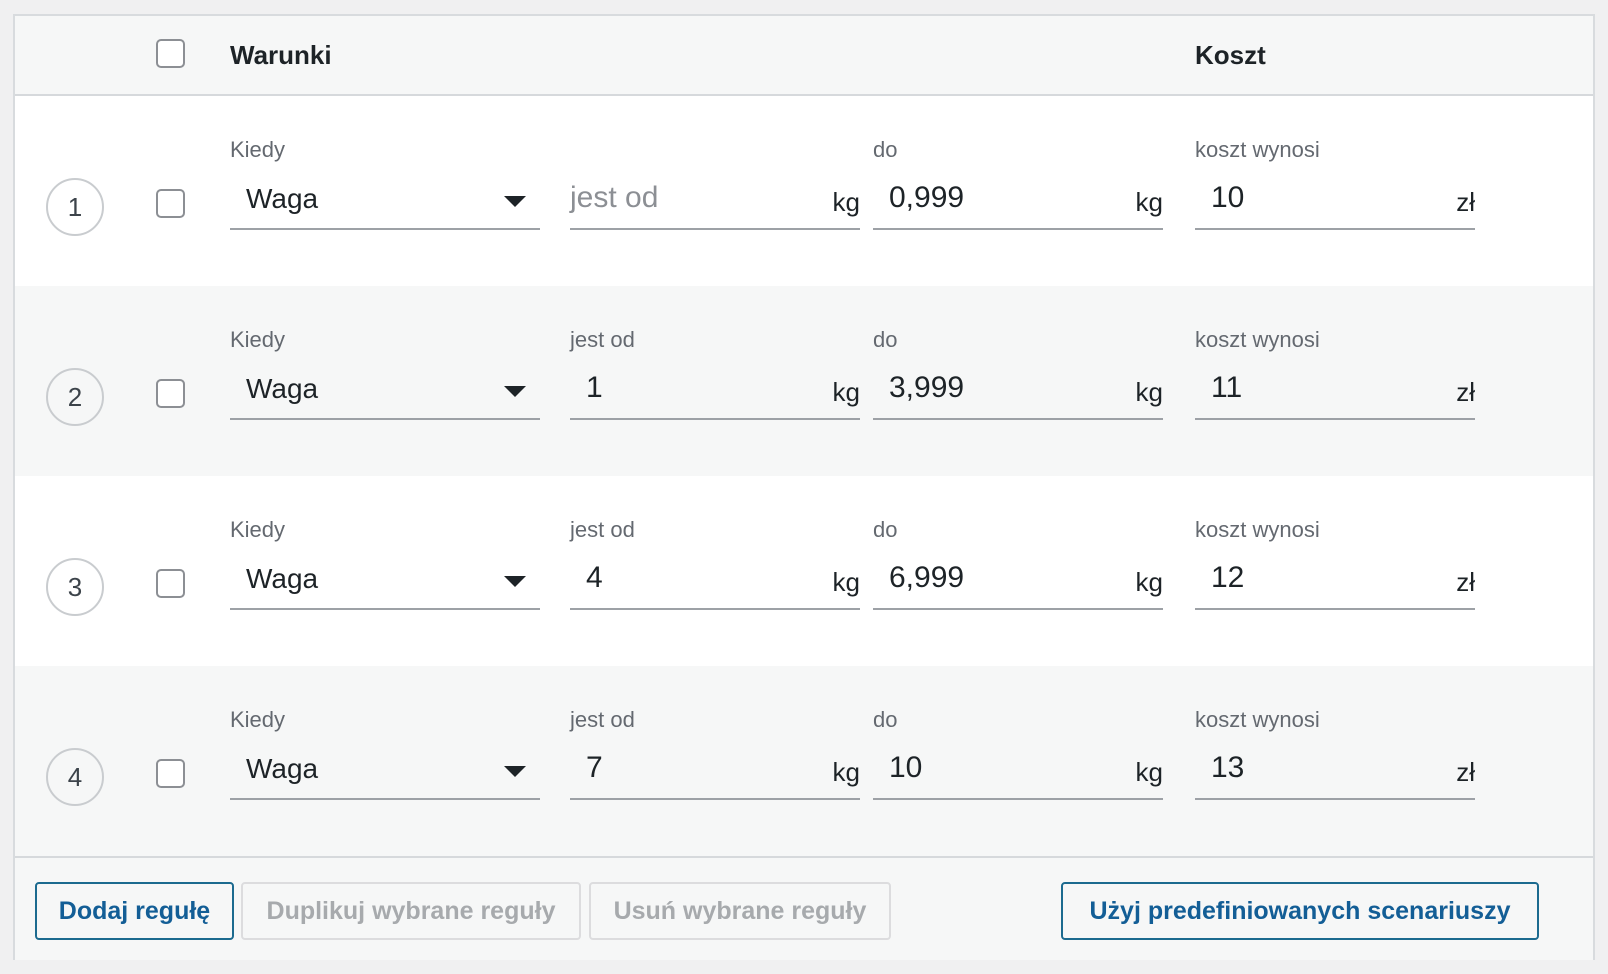  I want to click on to-value: 6,999, so click(927, 577).